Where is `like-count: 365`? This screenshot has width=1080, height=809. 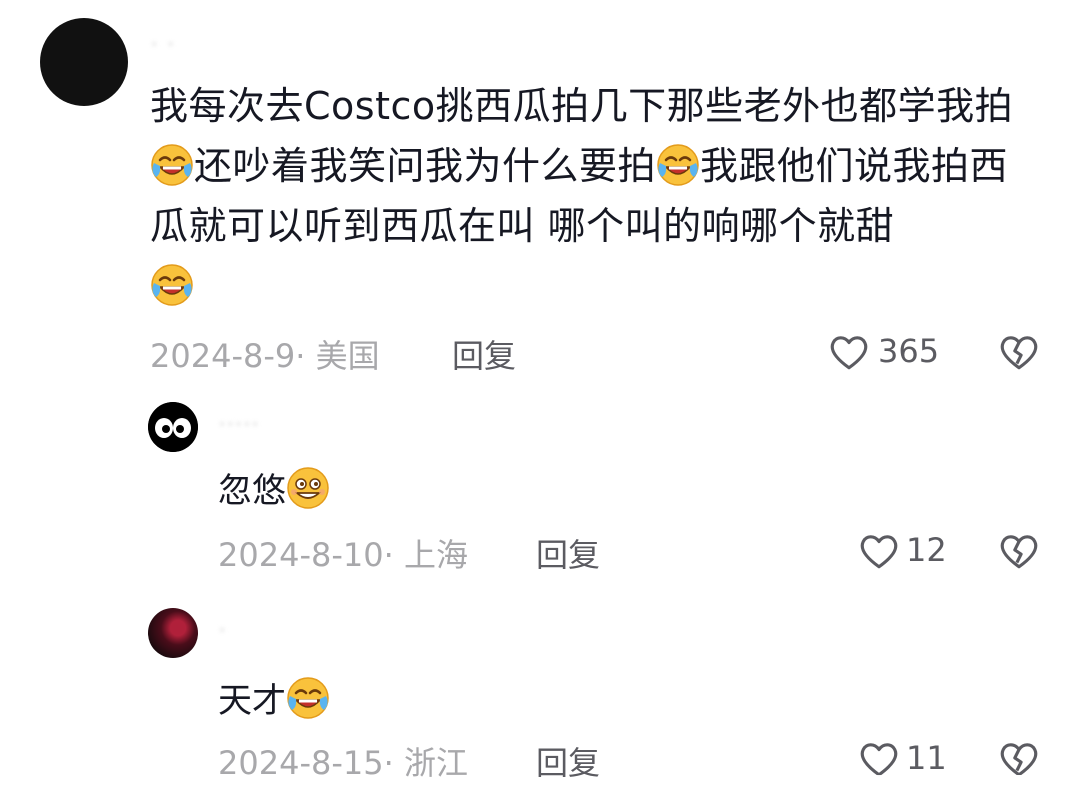 like-count: 365 is located at coordinates (909, 351).